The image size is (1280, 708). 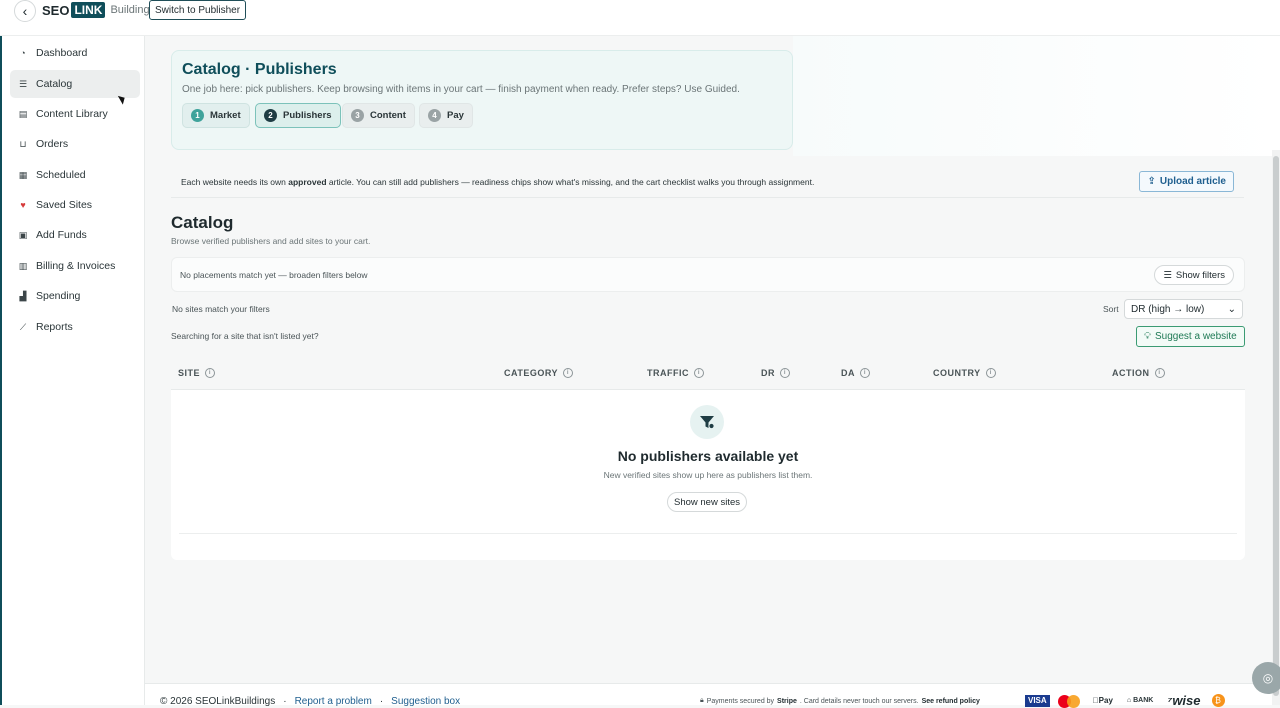 What do you see at coordinates (202, 222) in the screenshot?
I see `catalog-title: Catalog` at bounding box center [202, 222].